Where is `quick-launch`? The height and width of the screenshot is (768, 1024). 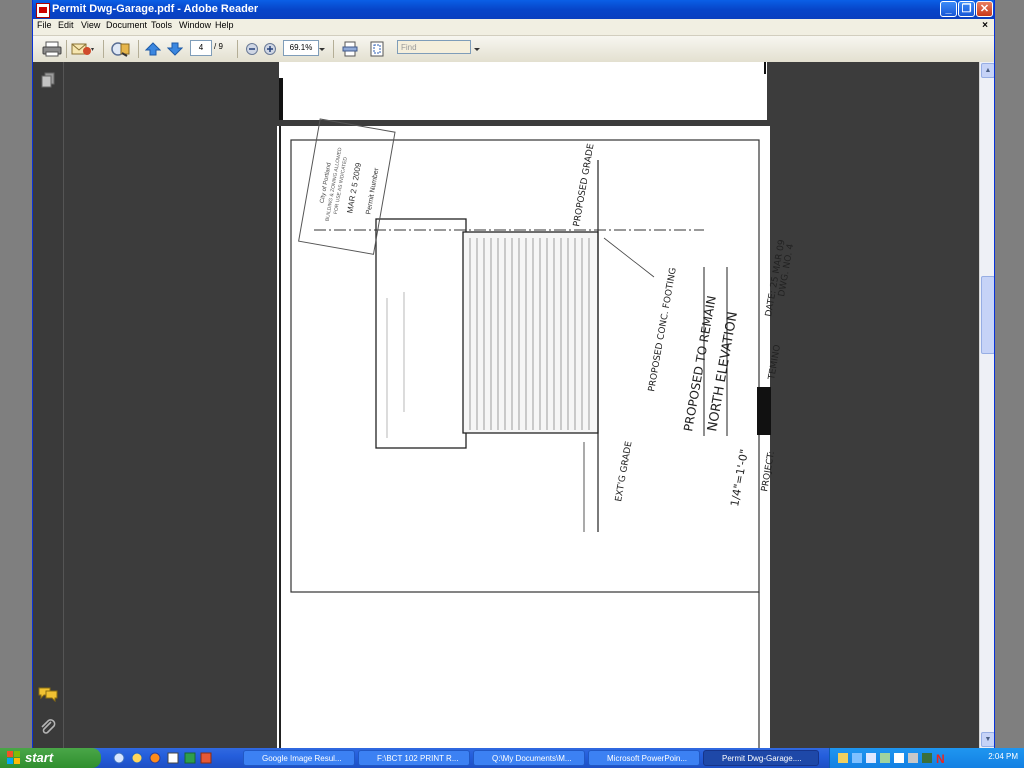 quick-launch is located at coordinates (162, 758).